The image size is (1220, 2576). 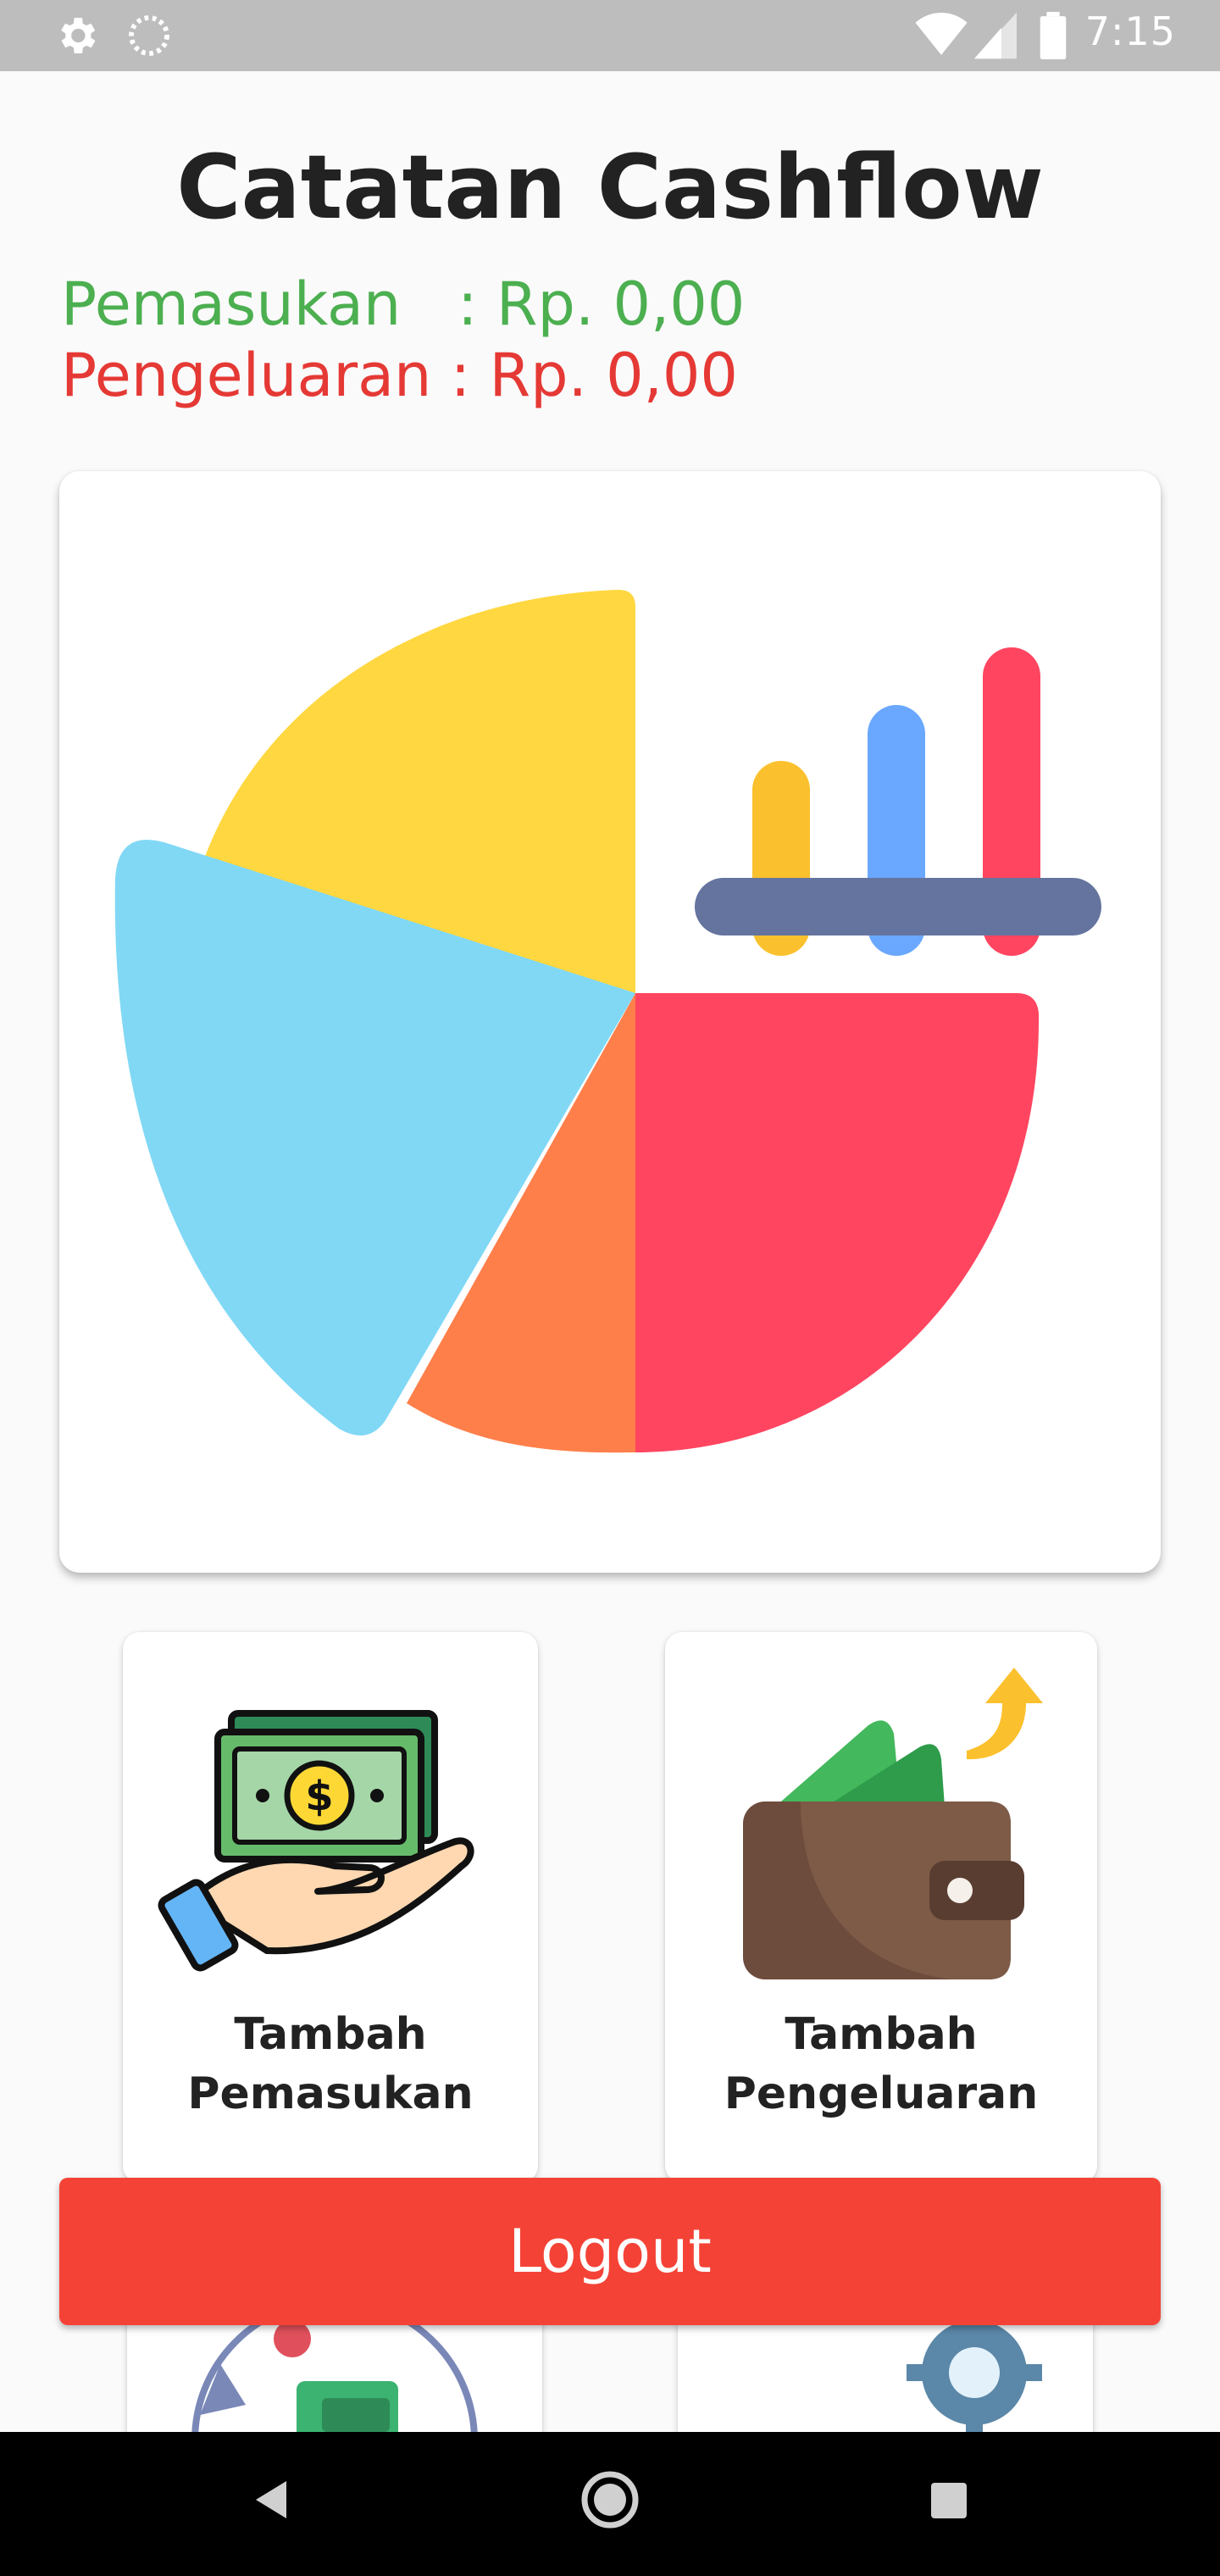 I want to click on settings-icon, so click(x=76, y=37).